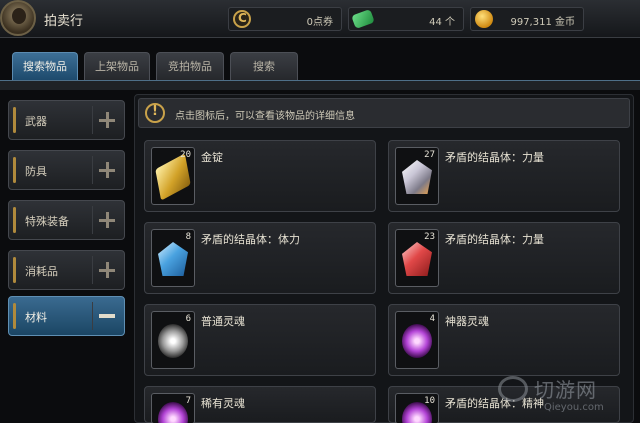 The height and width of the screenshot is (423, 640). Describe the element at coordinates (504, 340) in the screenshot. I see `item-card: 4 神器灵魂` at that location.